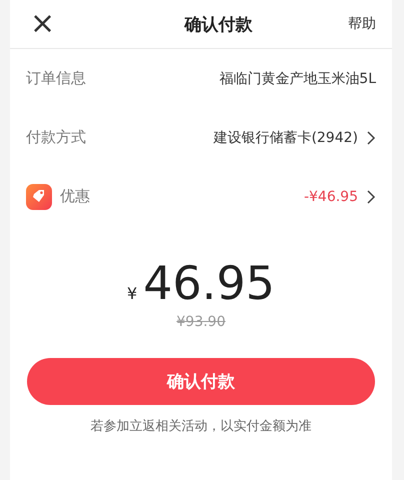 This screenshot has height=480, width=404. What do you see at coordinates (201, 426) in the screenshot?
I see `note-text: 若参加立返相关活动，以实付金额为准` at bounding box center [201, 426].